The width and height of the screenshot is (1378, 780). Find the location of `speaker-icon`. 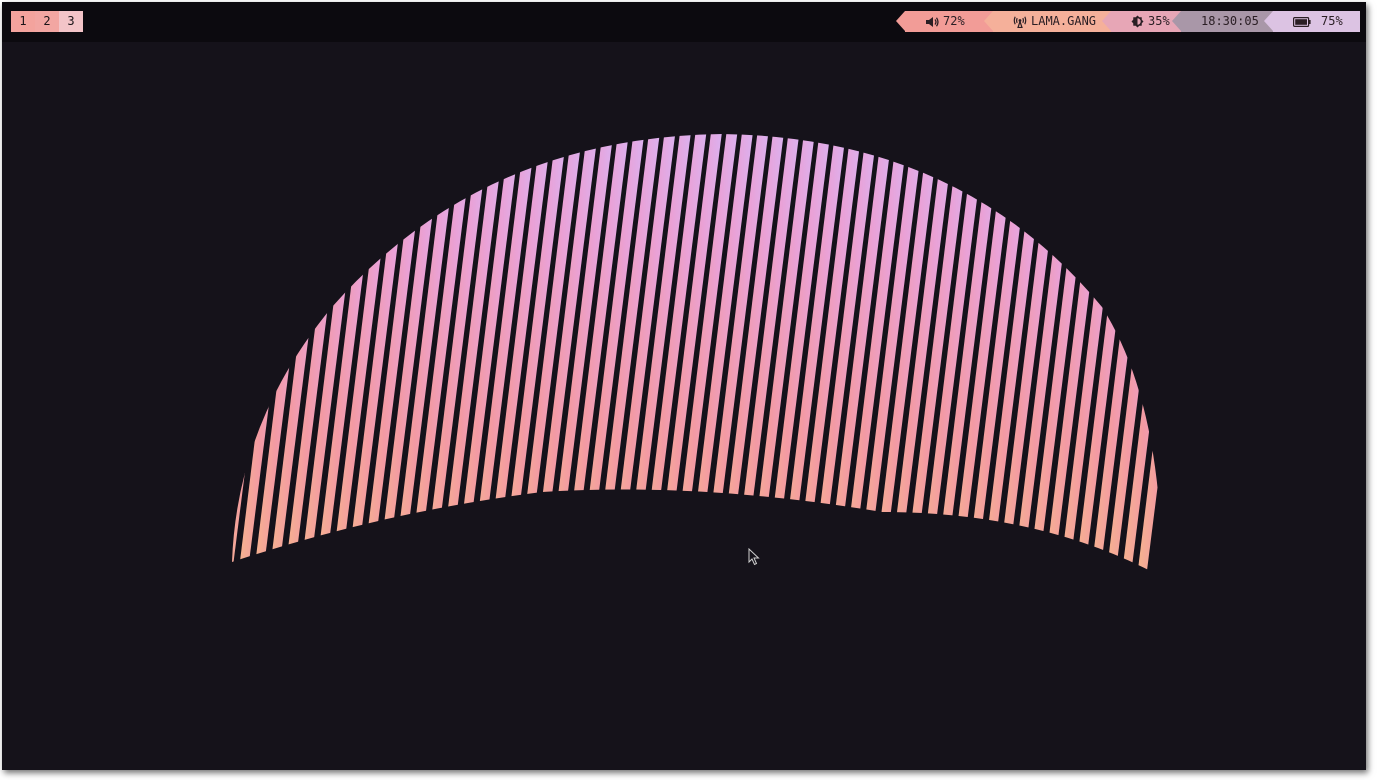

speaker-icon is located at coordinates (932, 22).